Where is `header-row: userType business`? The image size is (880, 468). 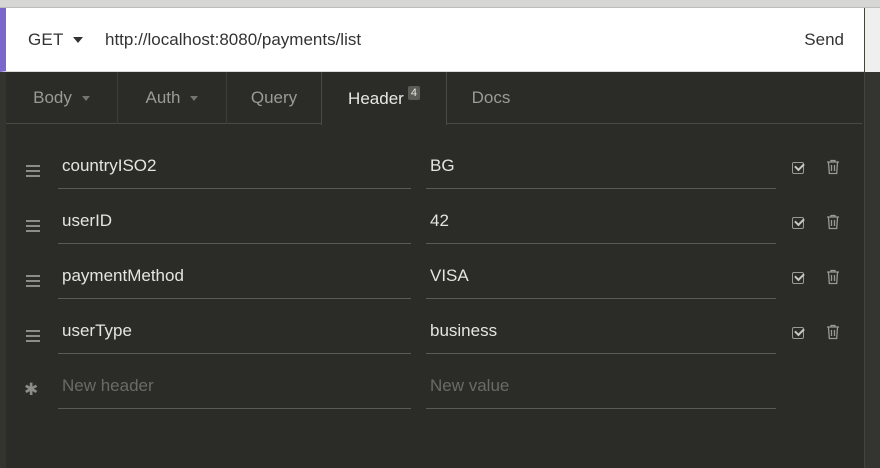 header-row: userType business is located at coordinates (434, 338).